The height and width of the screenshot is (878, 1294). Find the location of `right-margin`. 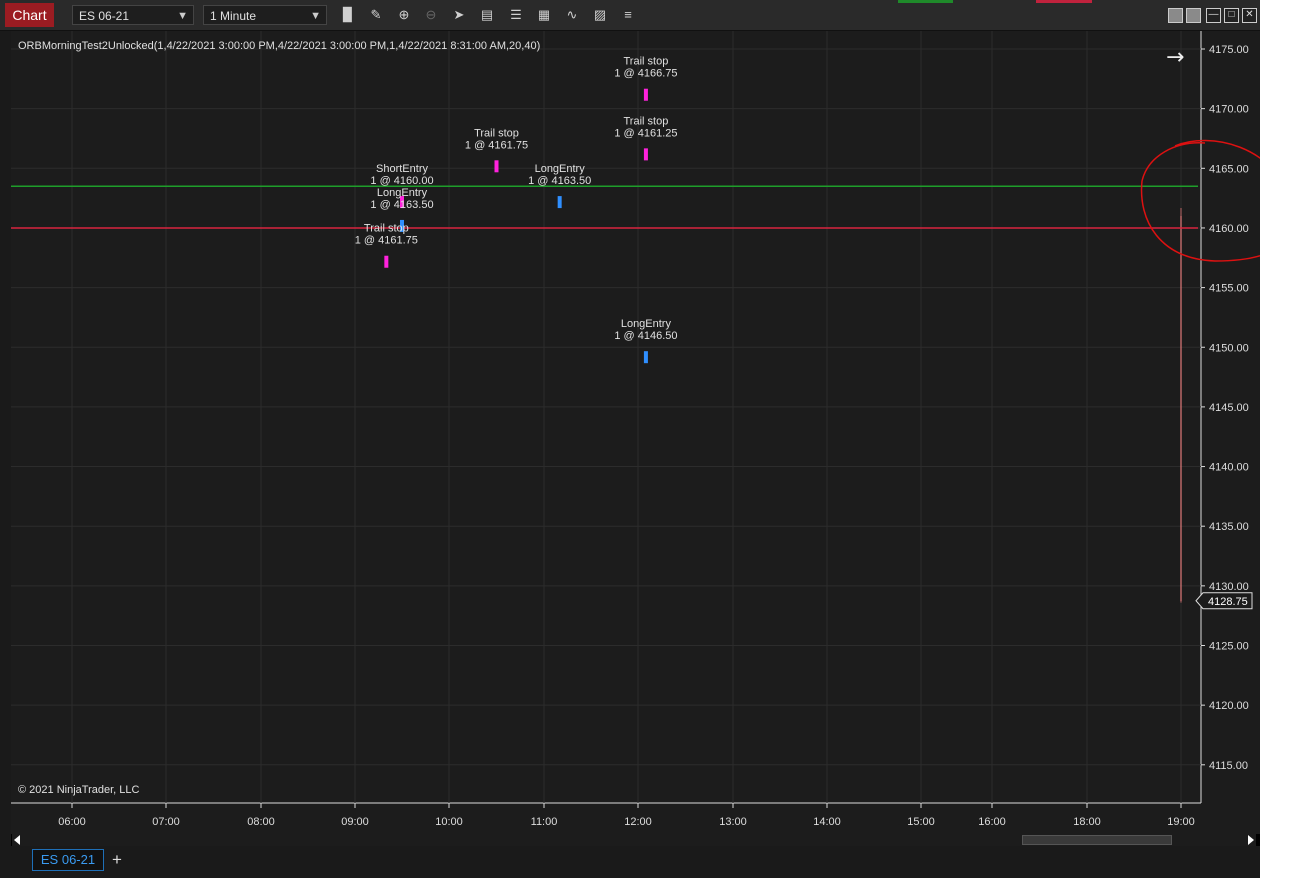

right-margin is located at coordinates (1277, 439).